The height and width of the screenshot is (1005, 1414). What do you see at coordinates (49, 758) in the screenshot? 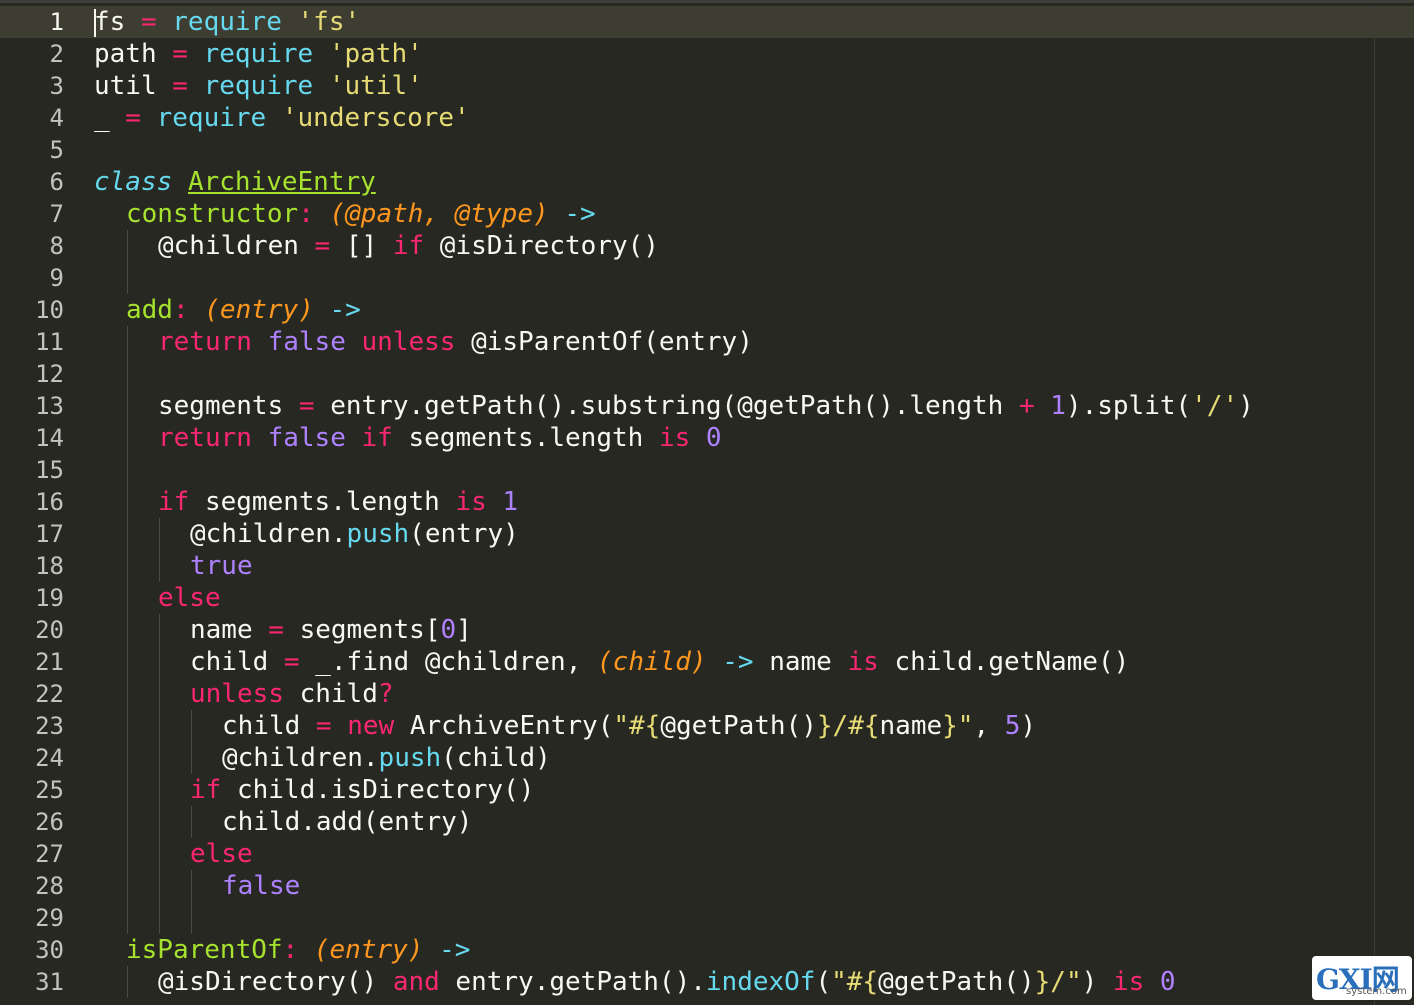
I see `line-number: 24` at bounding box center [49, 758].